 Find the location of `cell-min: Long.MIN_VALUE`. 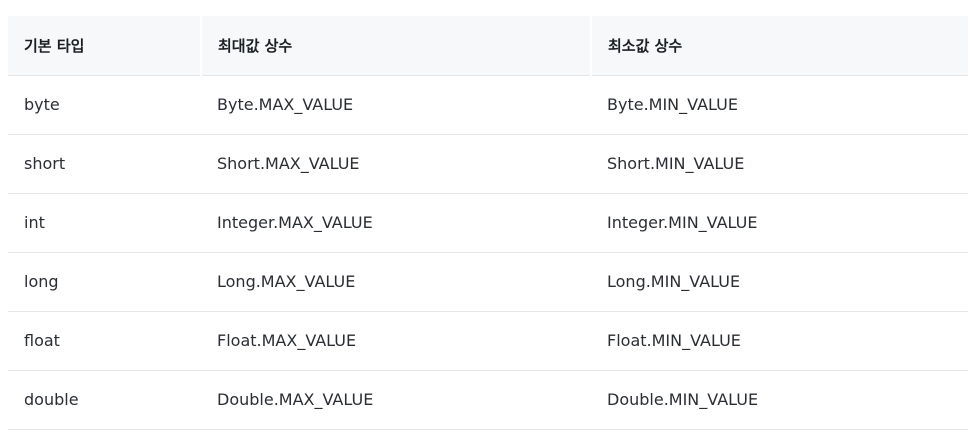

cell-min: Long.MIN_VALUE is located at coordinates (779, 282).